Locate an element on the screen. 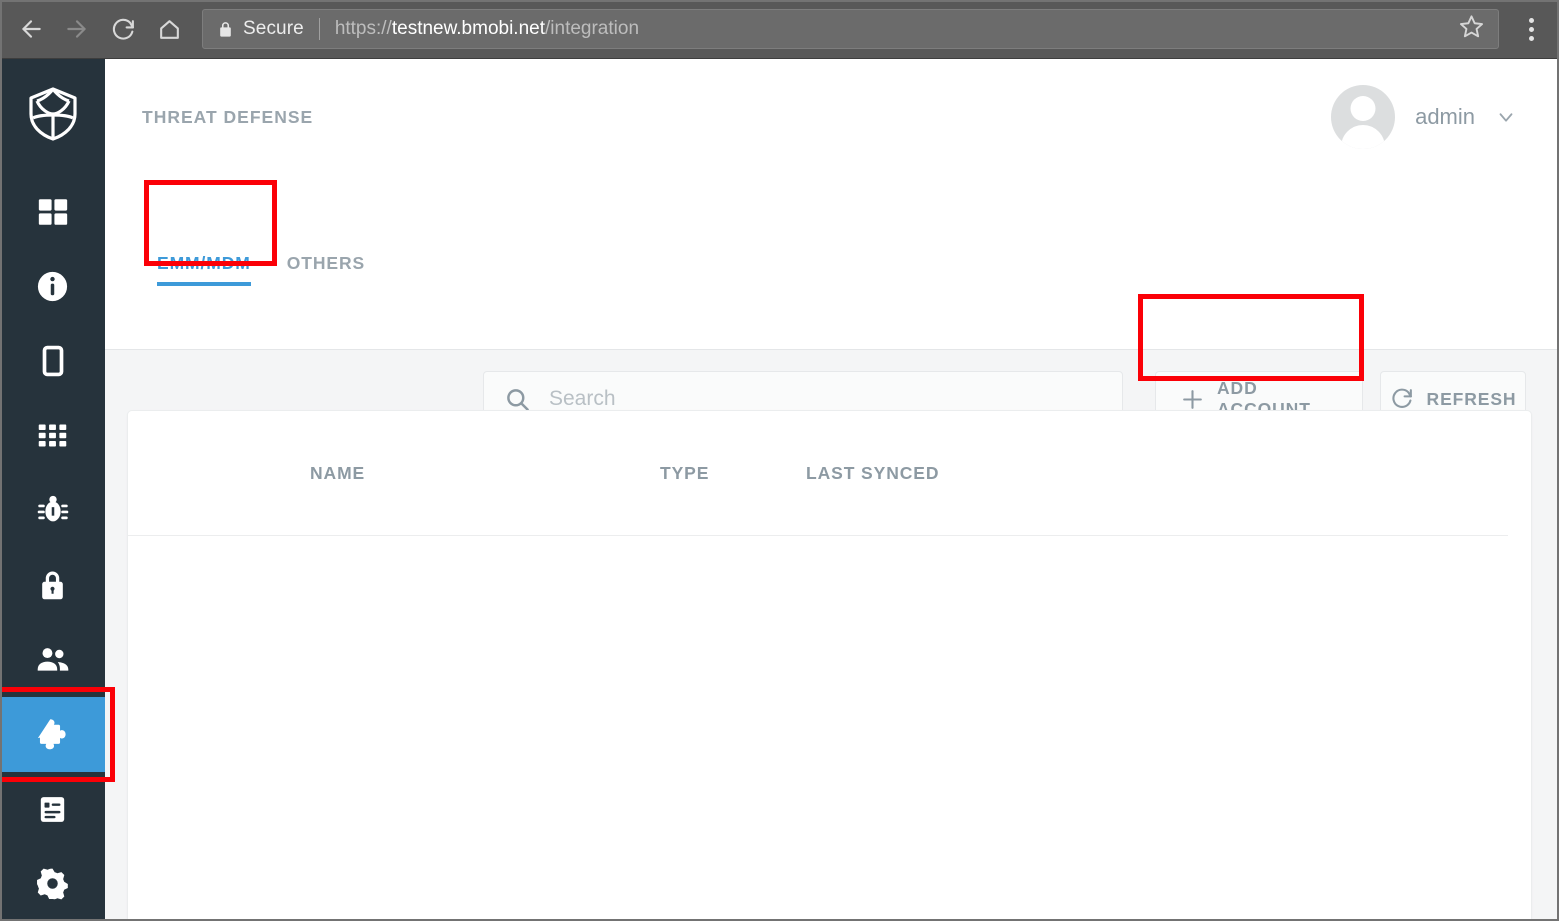 The image size is (1559, 921). avatar is located at coordinates (1363, 117).